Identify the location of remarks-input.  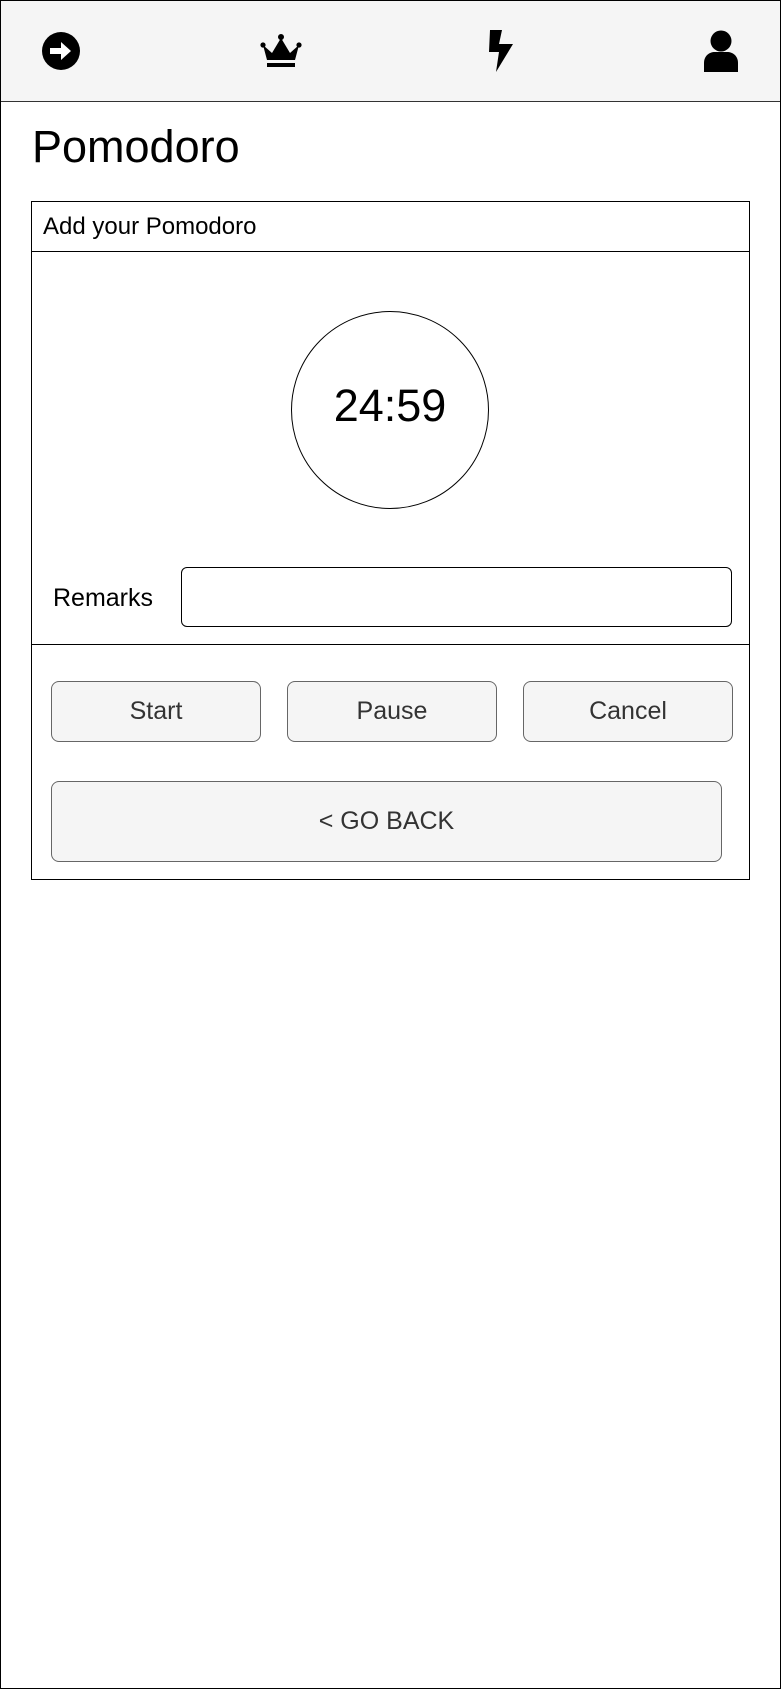
(456, 597).